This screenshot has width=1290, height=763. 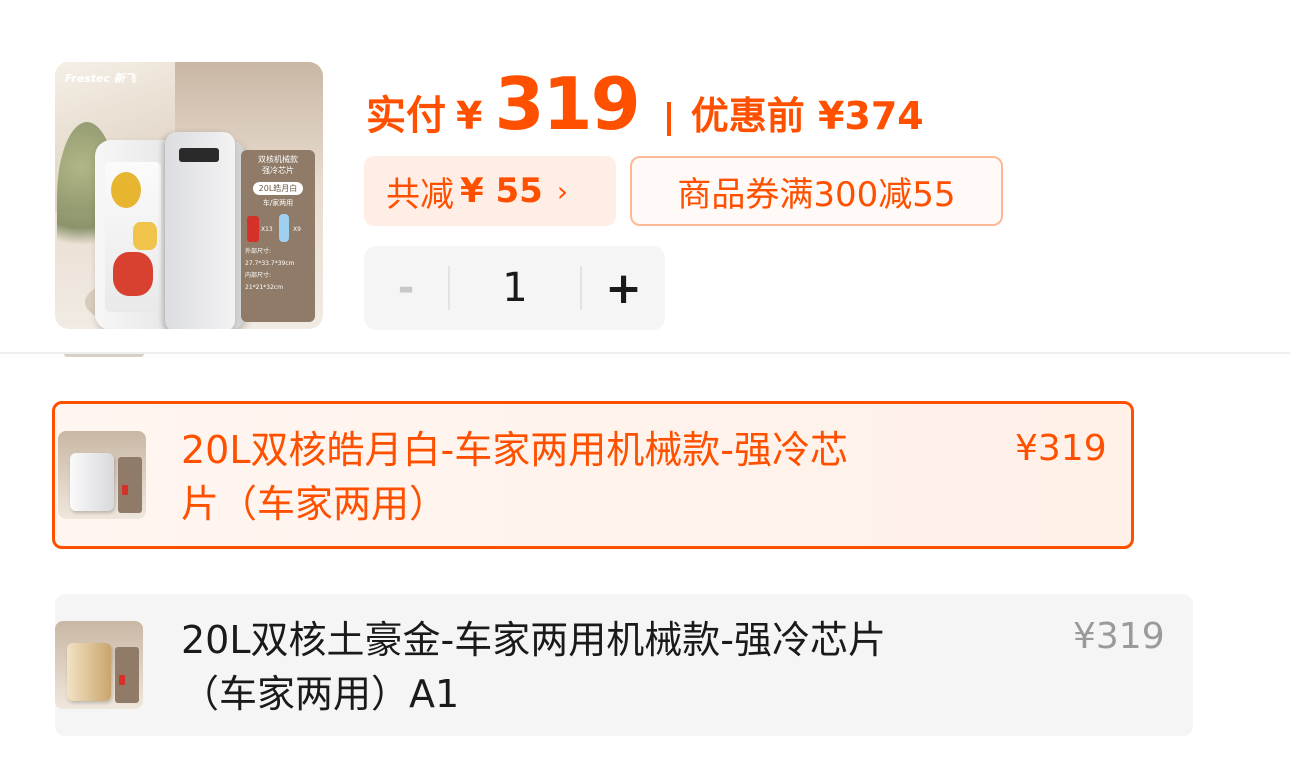 I want to click on outer-size-label: 外部尺寸:, so click(x=258, y=251).